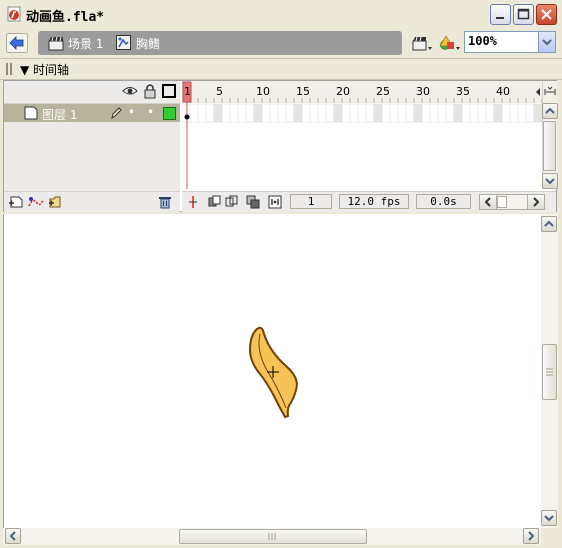  Describe the element at coordinates (510, 42) in the screenshot. I see `zoom-select: 100%` at that location.